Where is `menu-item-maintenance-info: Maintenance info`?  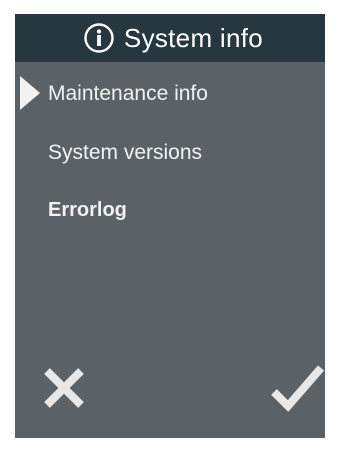
menu-item-maintenance-info: Maintenance info is located at coordinates (170, 93).